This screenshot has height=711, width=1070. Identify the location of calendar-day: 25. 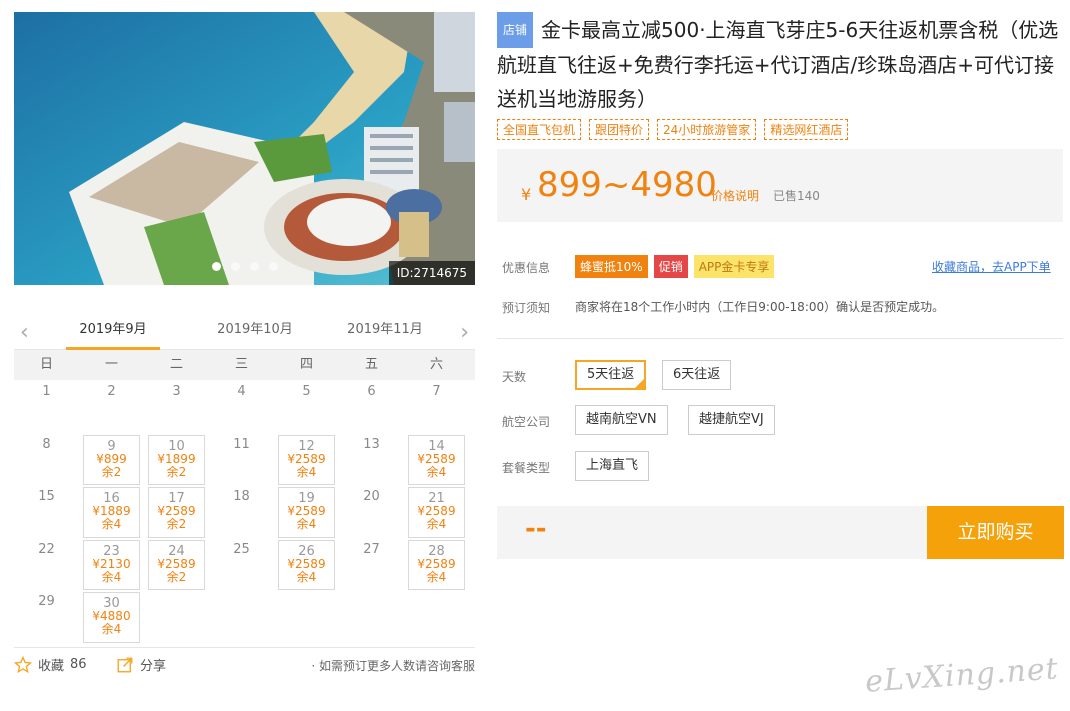
(241, 564).